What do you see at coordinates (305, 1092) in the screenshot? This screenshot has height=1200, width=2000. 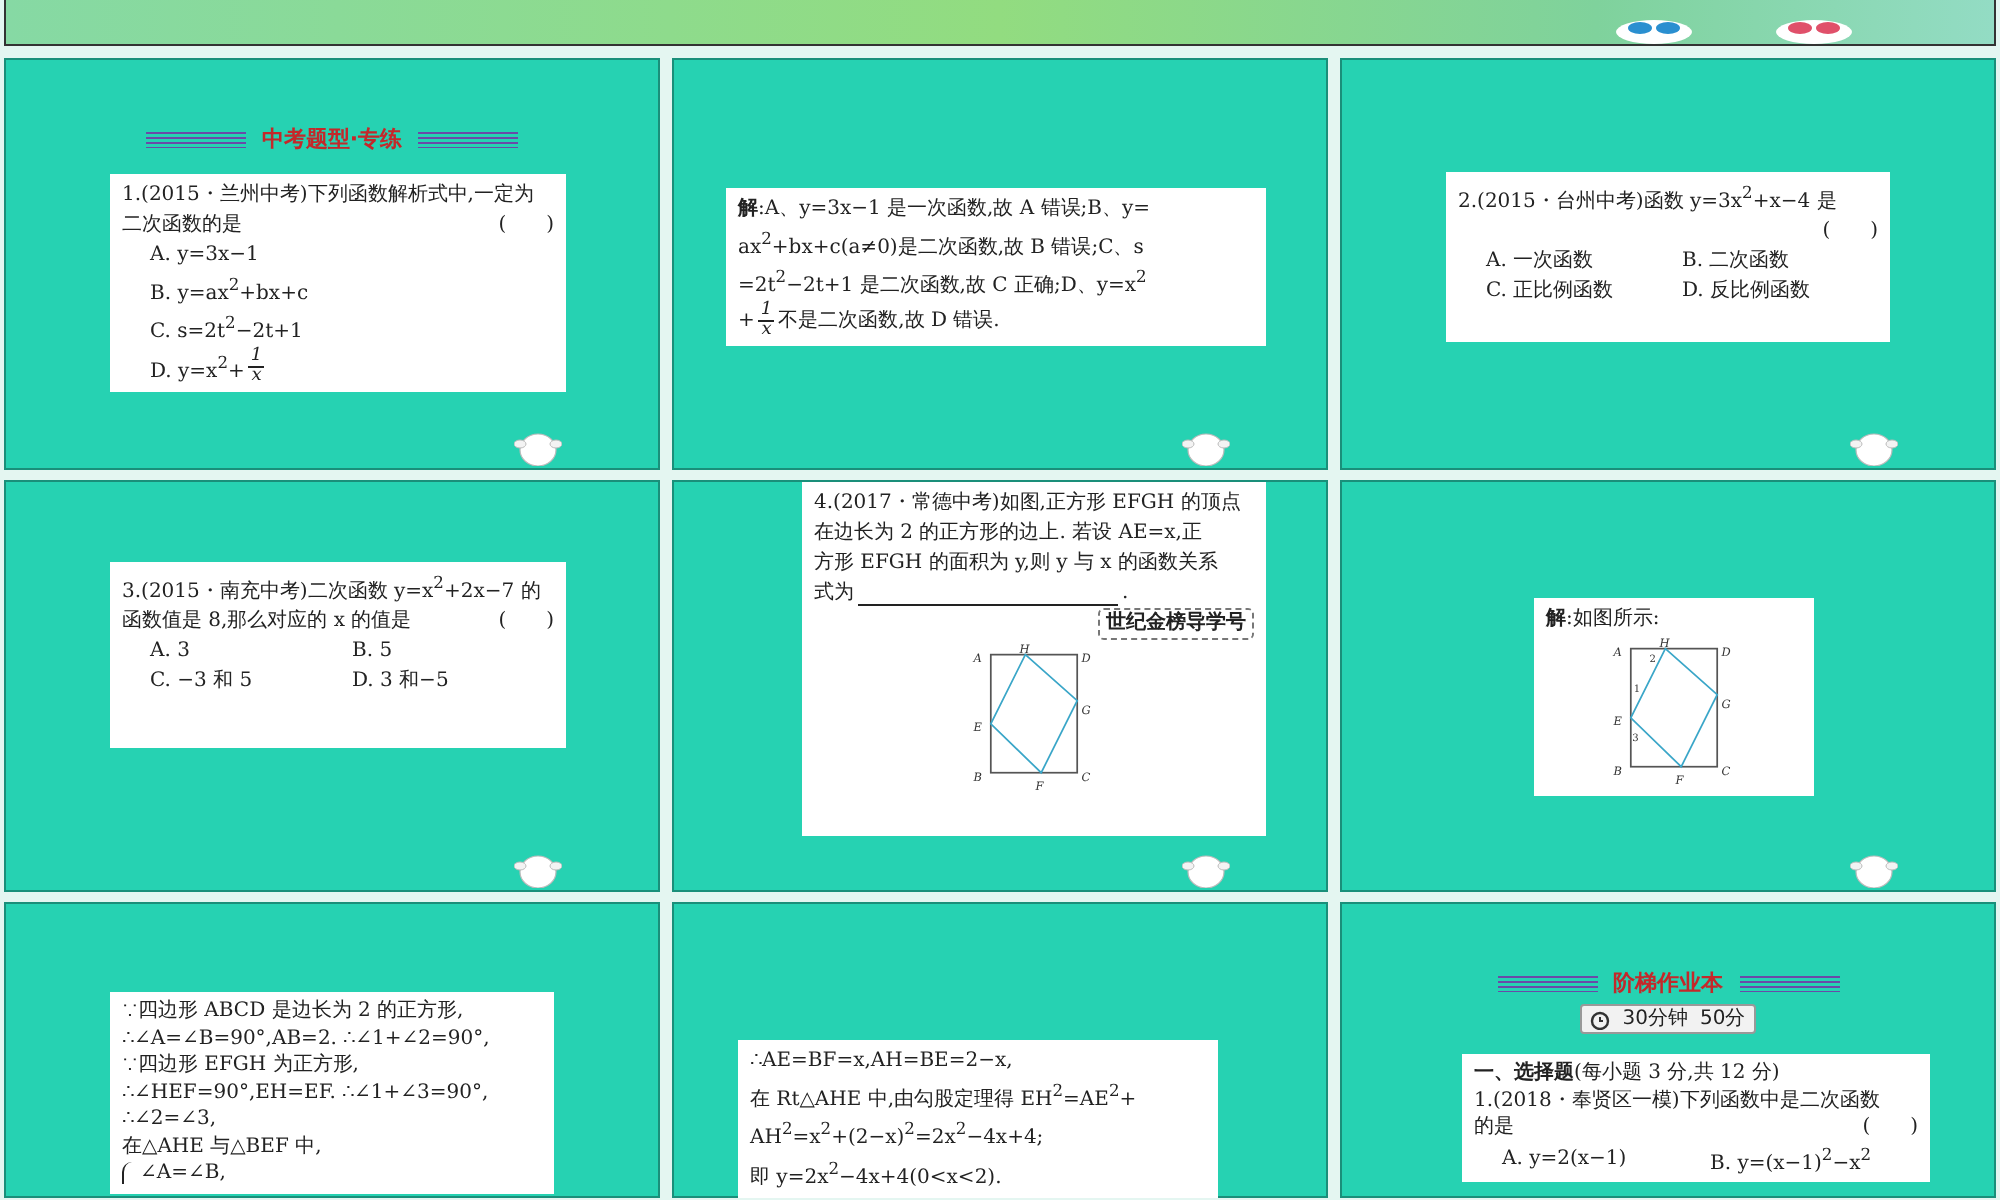 I see `text-line: ∴∠HEF=90°,EH=EF. ∴∠1+∠3=90°,` at bounding box center [305, 1092].